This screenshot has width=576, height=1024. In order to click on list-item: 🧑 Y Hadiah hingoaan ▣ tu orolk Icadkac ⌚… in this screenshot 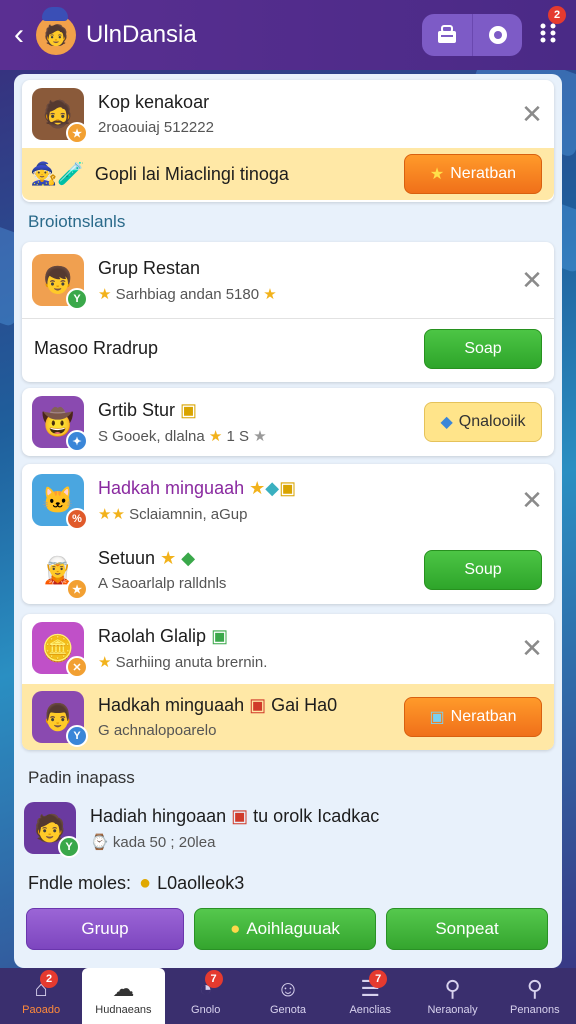, I will do `click(288, 828)`.